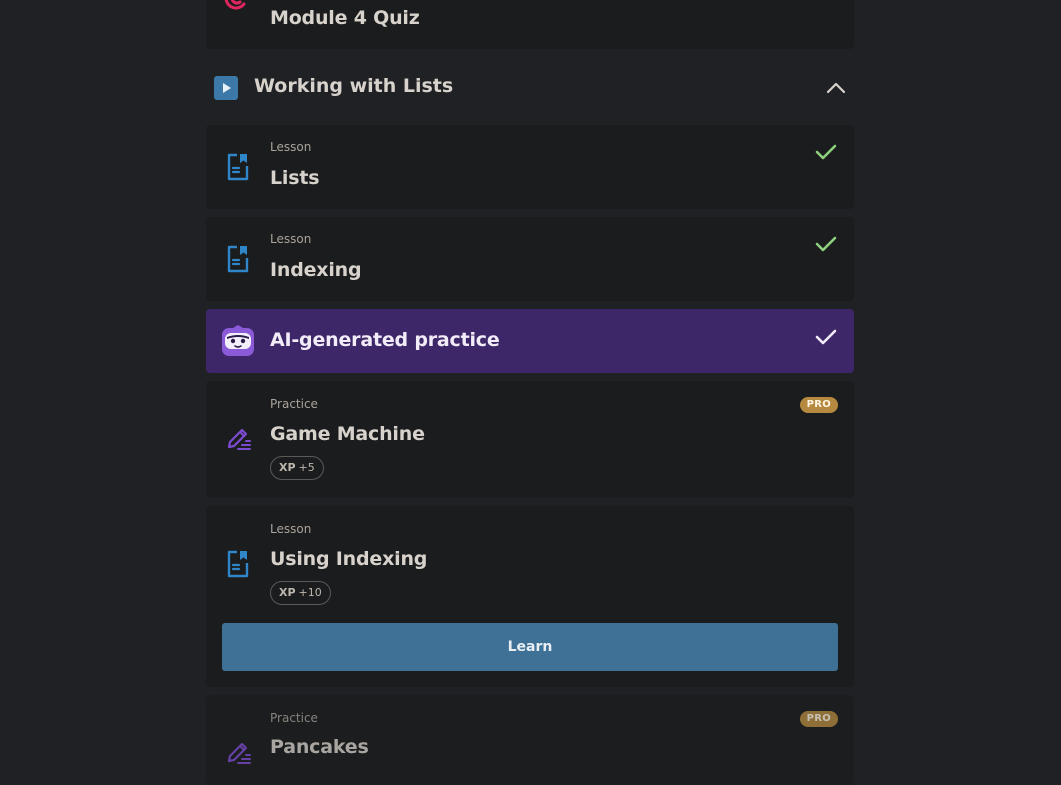 The height and width of the screenshot is (785, 1061). Describe the element at coordinates (836, 90) in the screenshot. I see `chevron-up-icon` at that location.